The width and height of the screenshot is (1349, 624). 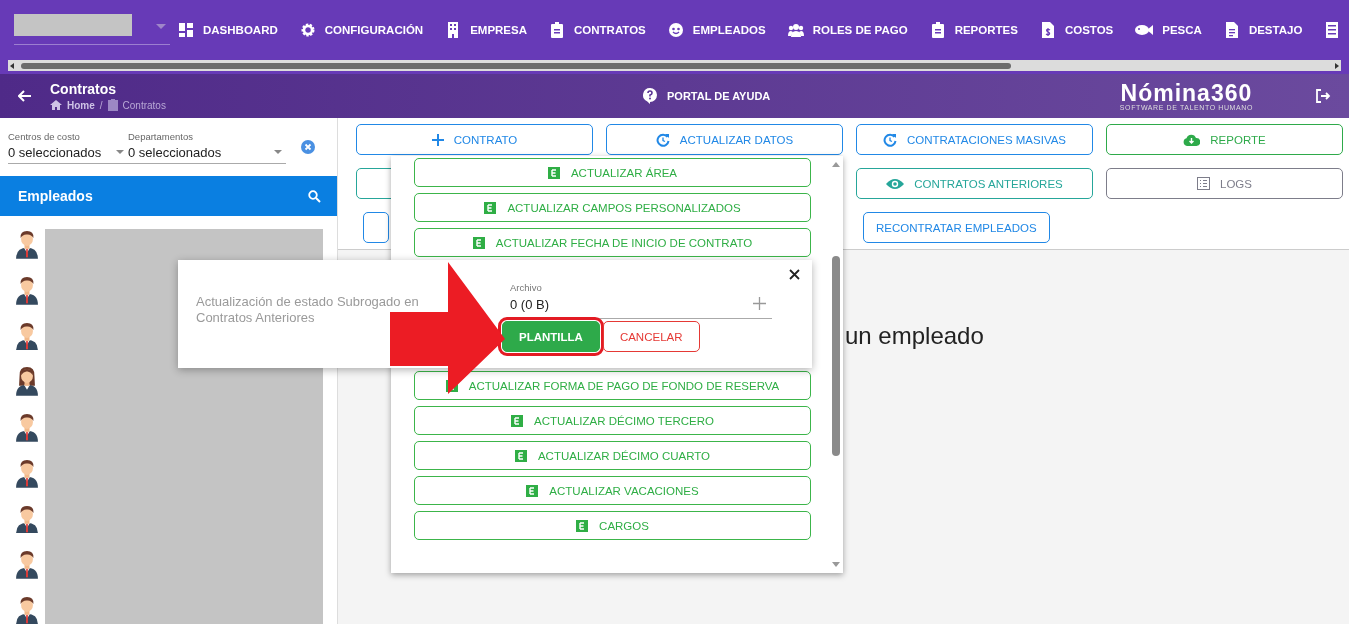 I want to click on page-title: Contratos, so click(x=84, y=89).